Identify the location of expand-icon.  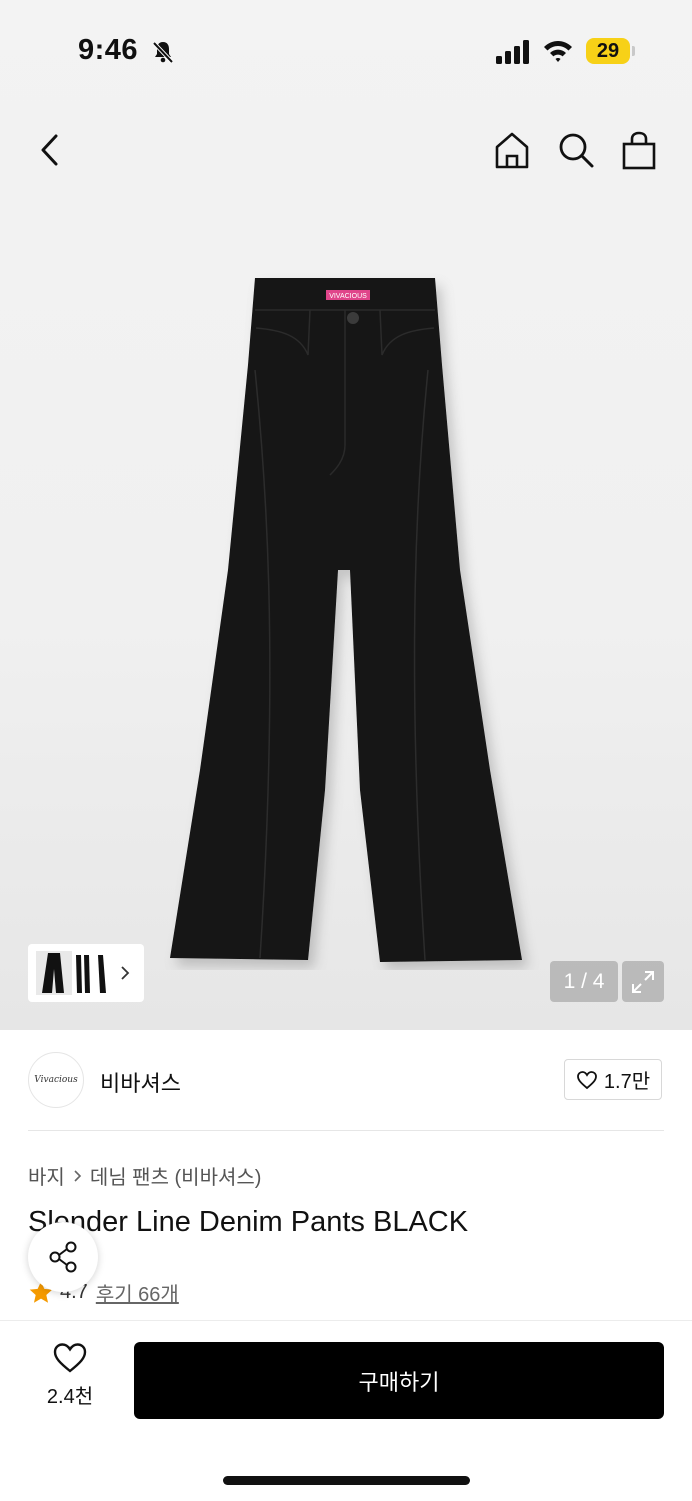
(643, 981).